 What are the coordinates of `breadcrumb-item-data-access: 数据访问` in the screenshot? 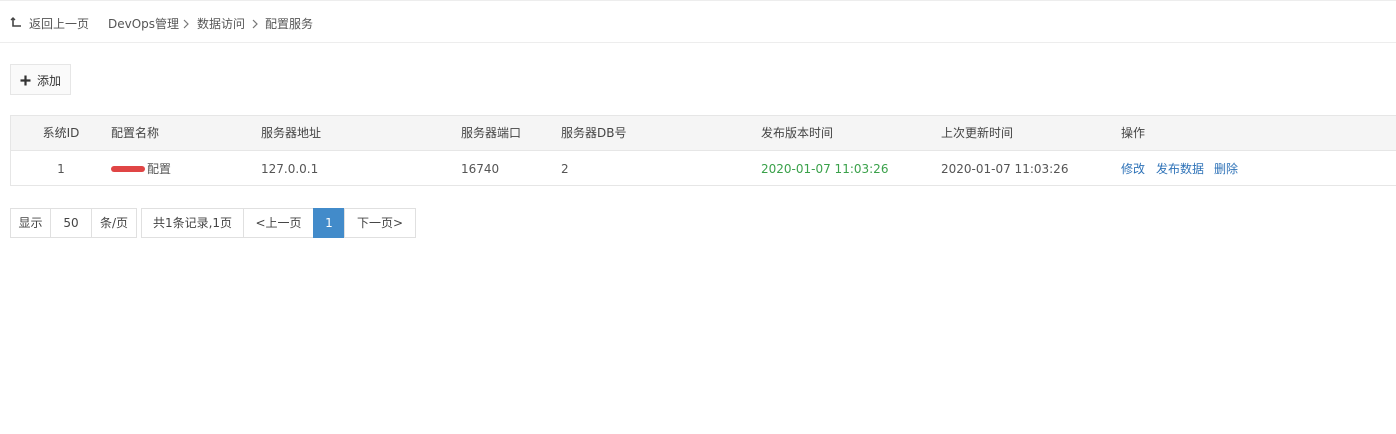 It's located at (221, 24).